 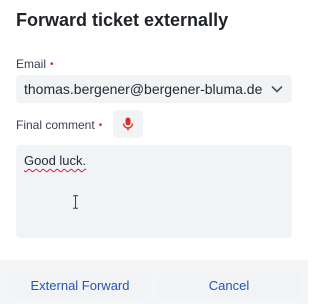 What do you see at coordinates (52, 64) in the screenshot?
I see `email-required-mark: •` at bounding box center [52, 64].